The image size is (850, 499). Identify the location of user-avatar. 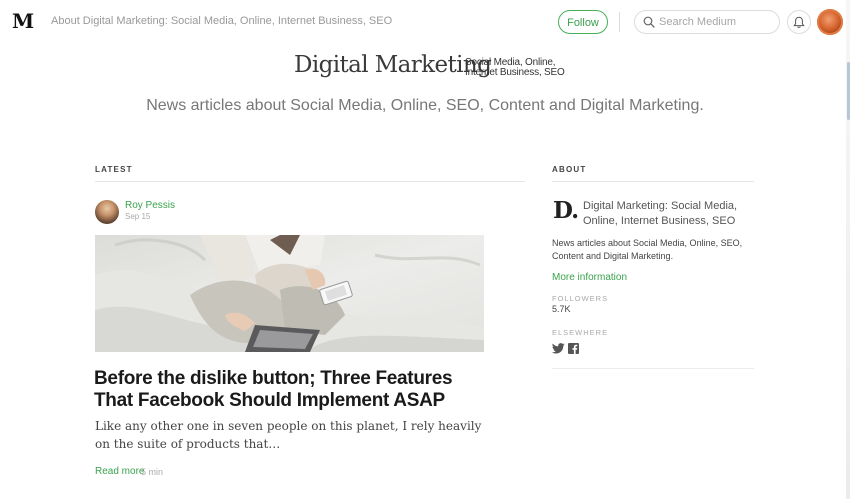
(830, 22).